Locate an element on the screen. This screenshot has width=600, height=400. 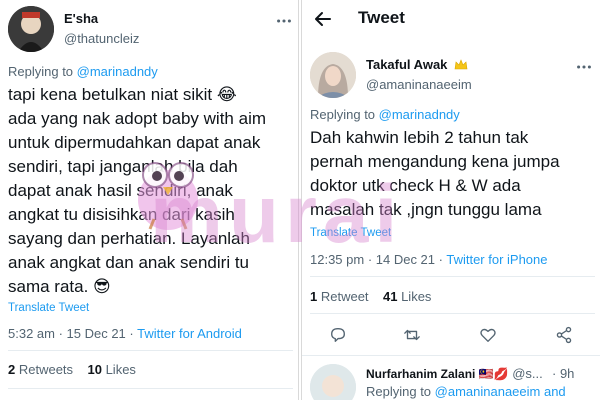
like-icon is located at coordinates (488, 335).